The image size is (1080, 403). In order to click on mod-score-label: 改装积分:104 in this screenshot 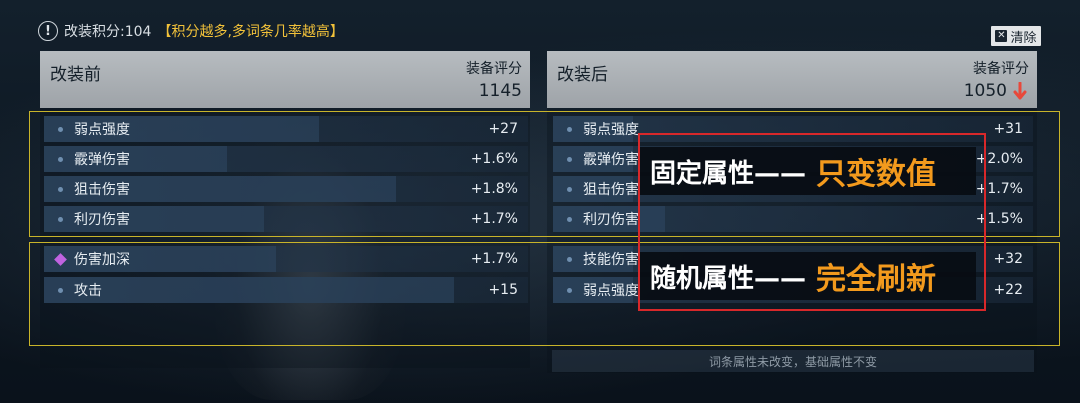, I will do `click(108, 32)`.